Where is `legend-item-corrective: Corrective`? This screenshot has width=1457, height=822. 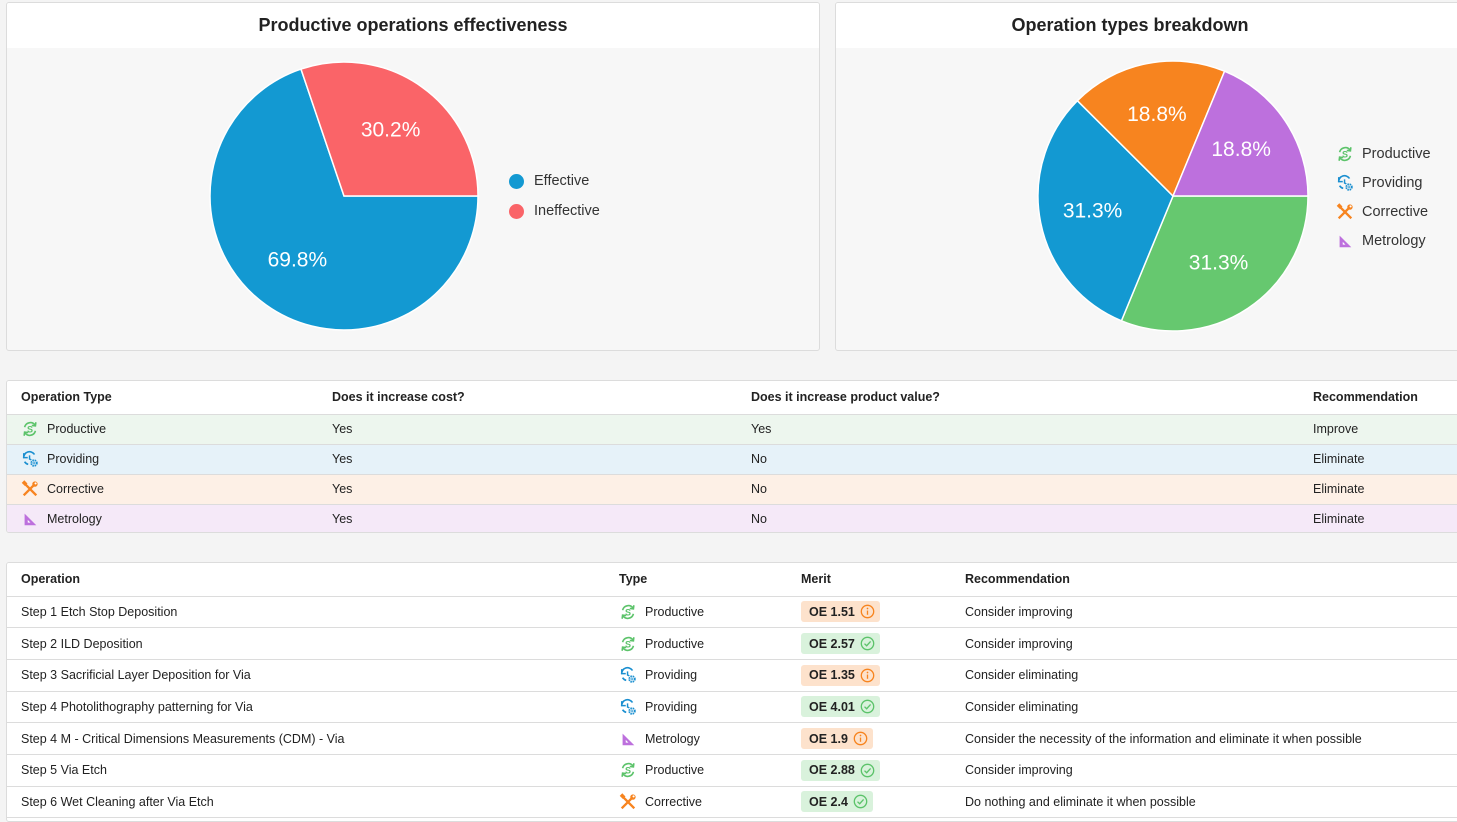
legend-item-corrective: Corrective is located at coordinates (1383, 211).